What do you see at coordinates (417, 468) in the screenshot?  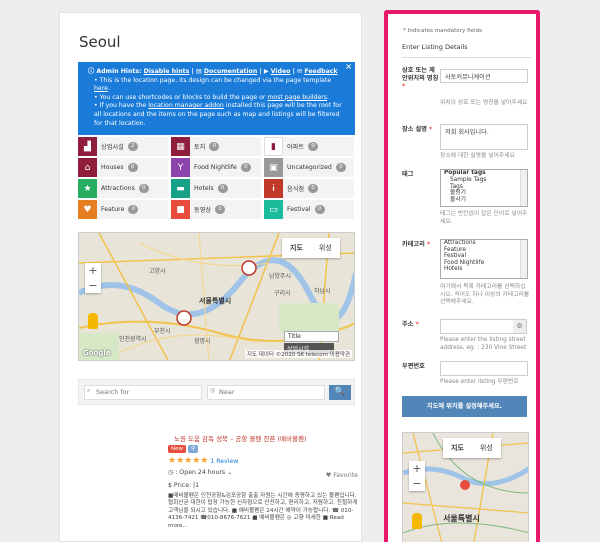 I see `form-zoom-in-button: +` at bounding box center [417, 468].